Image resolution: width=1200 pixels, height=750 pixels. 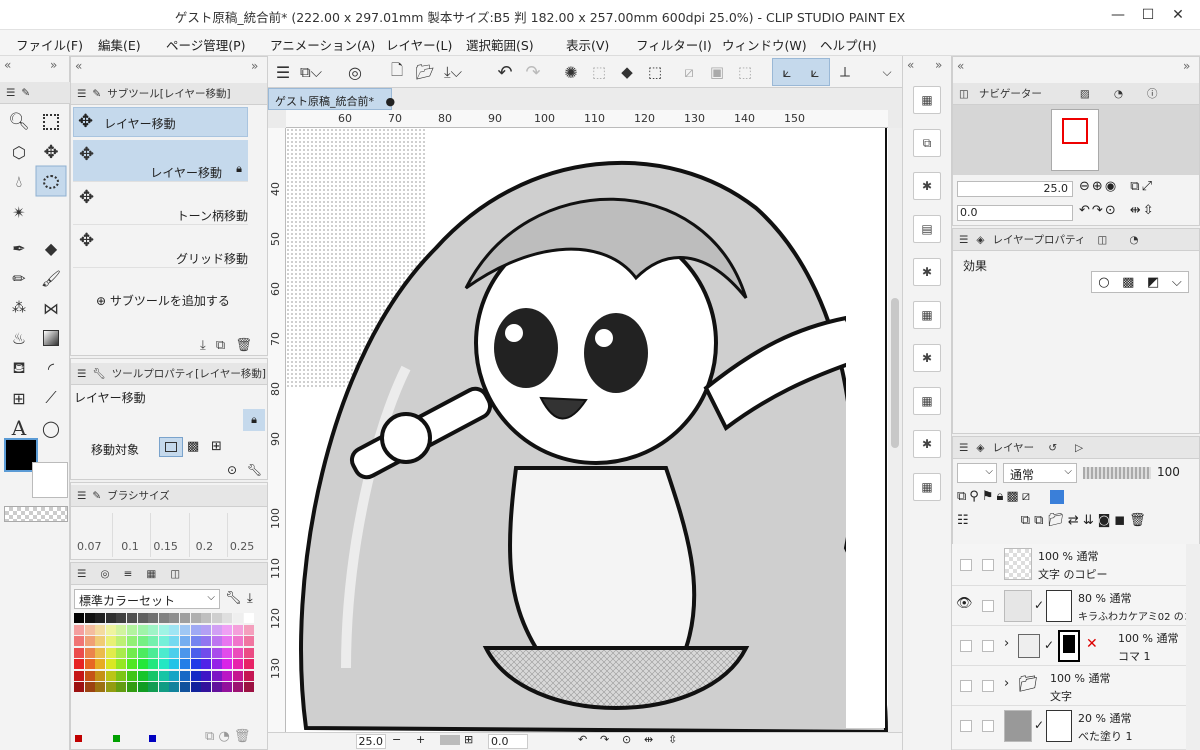 I want to click on ribbon-icon: ⋈, so click(x=51, y=308).